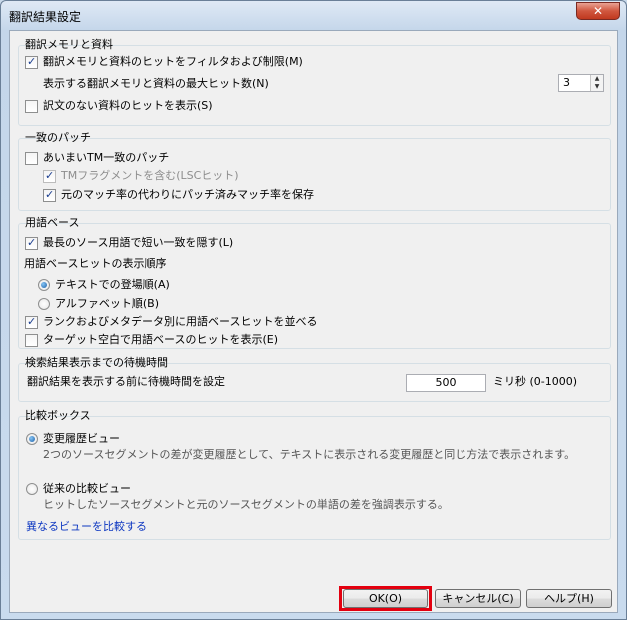 Image resolution: width=627 pixels, height=620 pixels. I want to click on close-icon: ✕, so click(598, 11).